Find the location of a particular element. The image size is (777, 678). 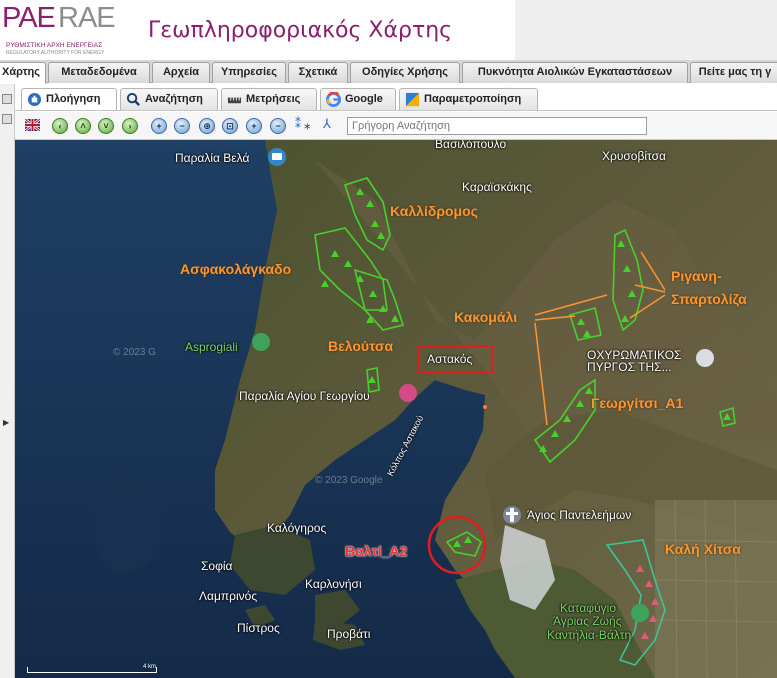

expand-panel-icon: ▶ is located at coordinates (6, 422).